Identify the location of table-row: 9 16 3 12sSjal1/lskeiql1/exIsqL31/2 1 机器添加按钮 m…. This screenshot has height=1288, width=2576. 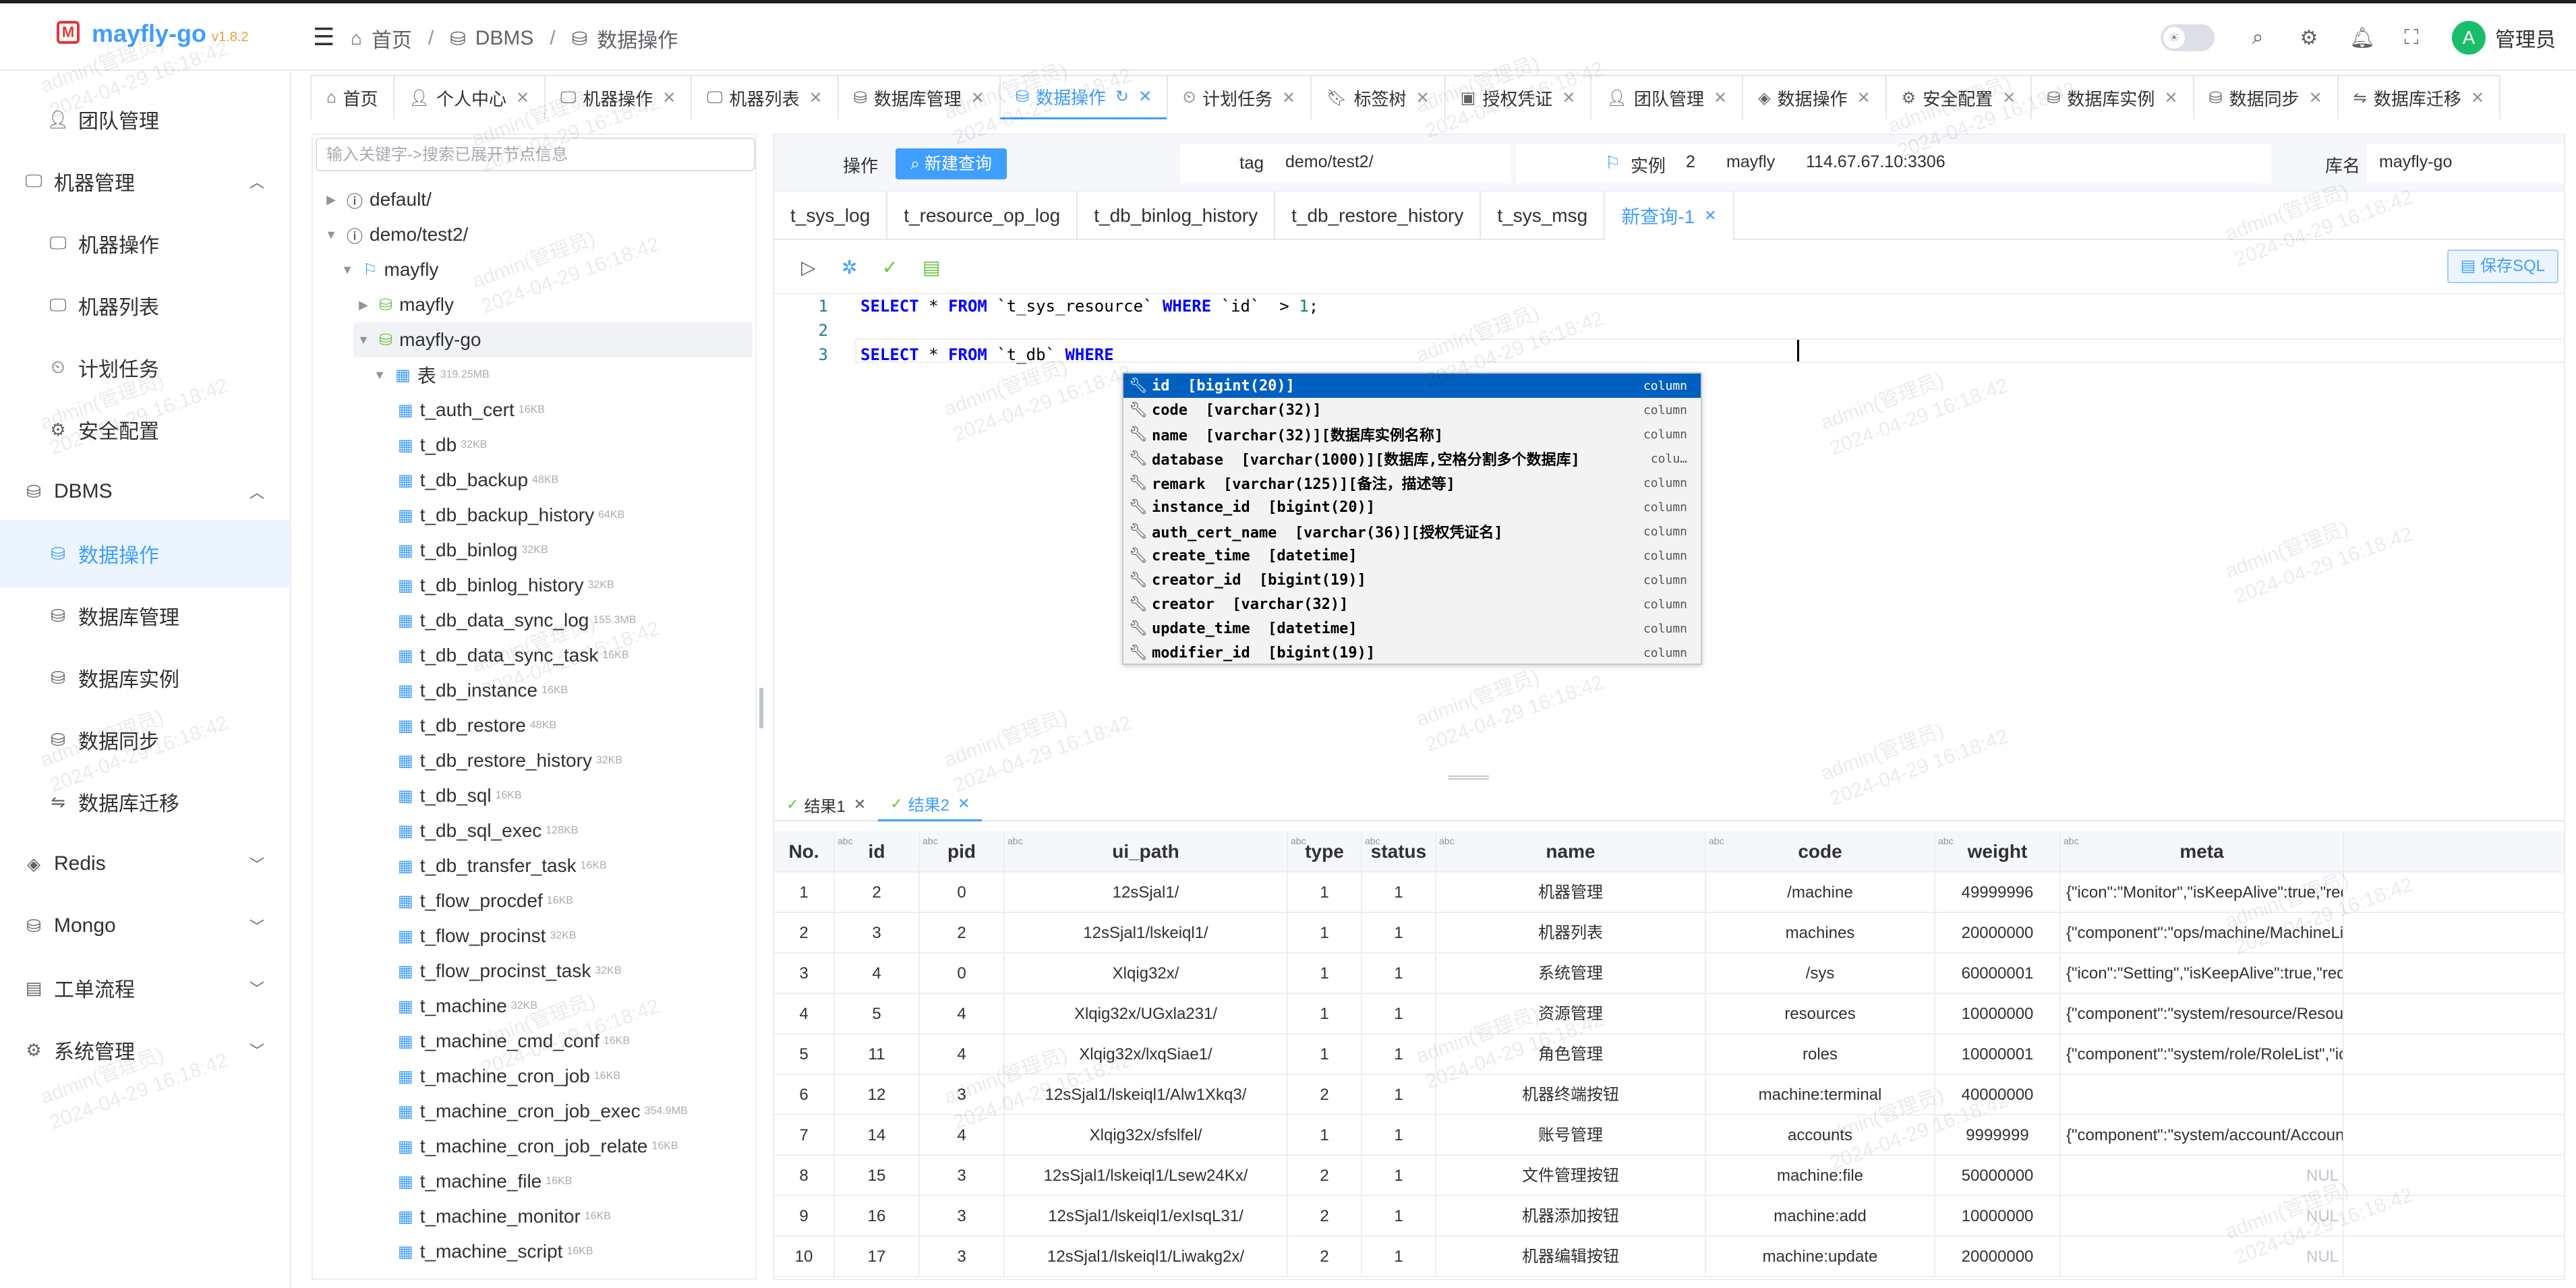
(1669, 1217).